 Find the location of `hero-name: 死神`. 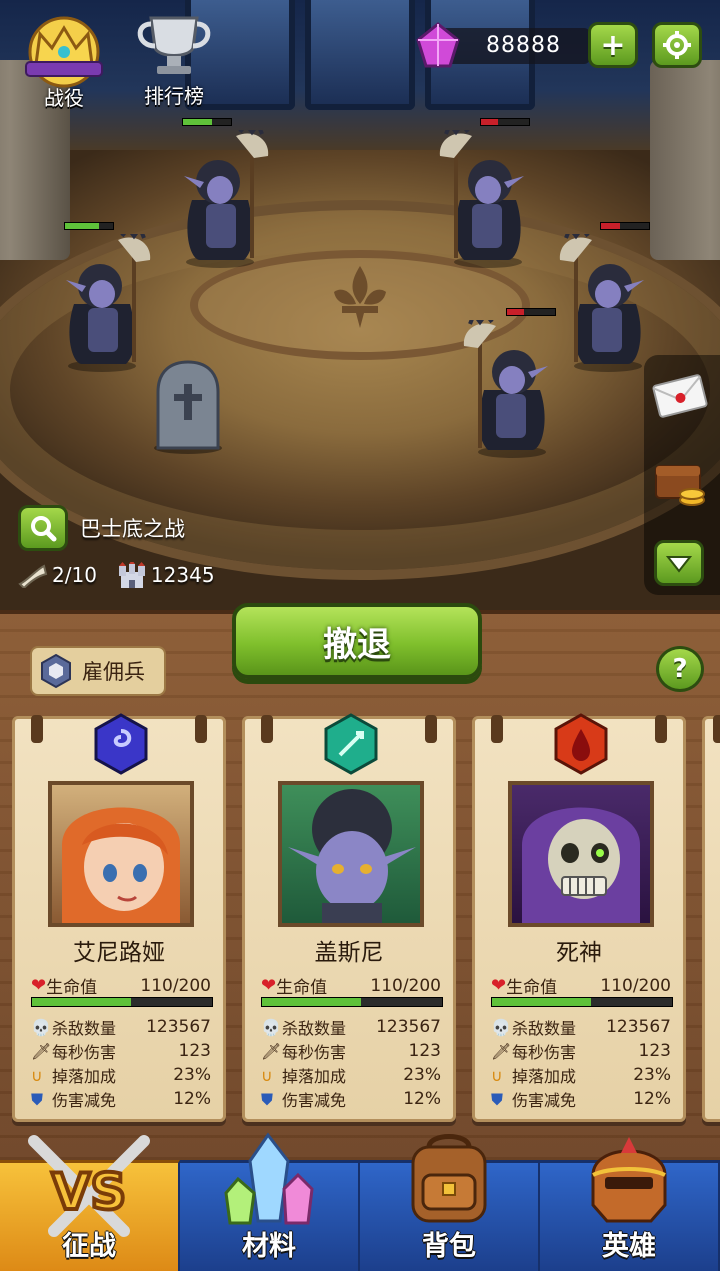

hero-name: 死神 is located at coordinates (579, 953).